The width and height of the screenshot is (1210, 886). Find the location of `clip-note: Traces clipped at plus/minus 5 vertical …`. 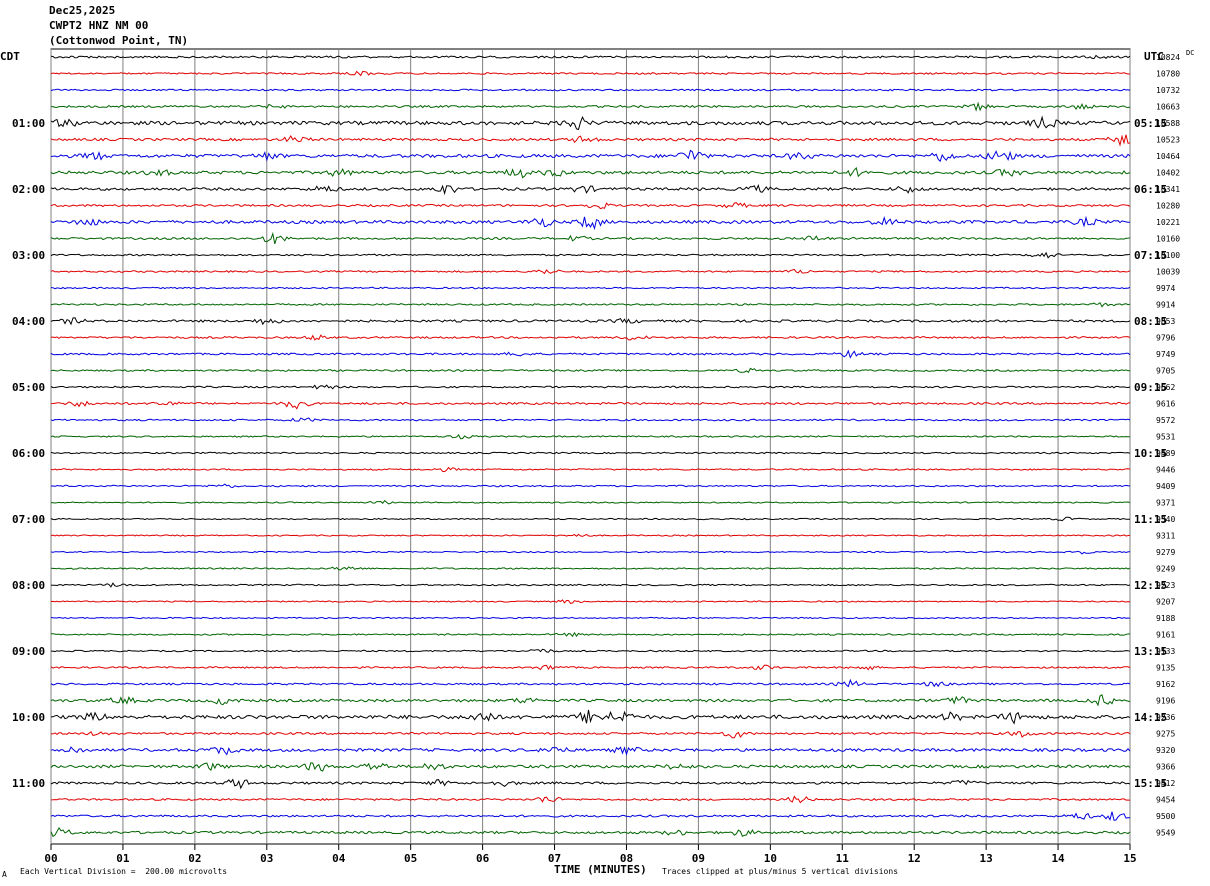

clip-note: Traces clipped at plus/minus 5 vertical … is located at coordinates (780, 871).